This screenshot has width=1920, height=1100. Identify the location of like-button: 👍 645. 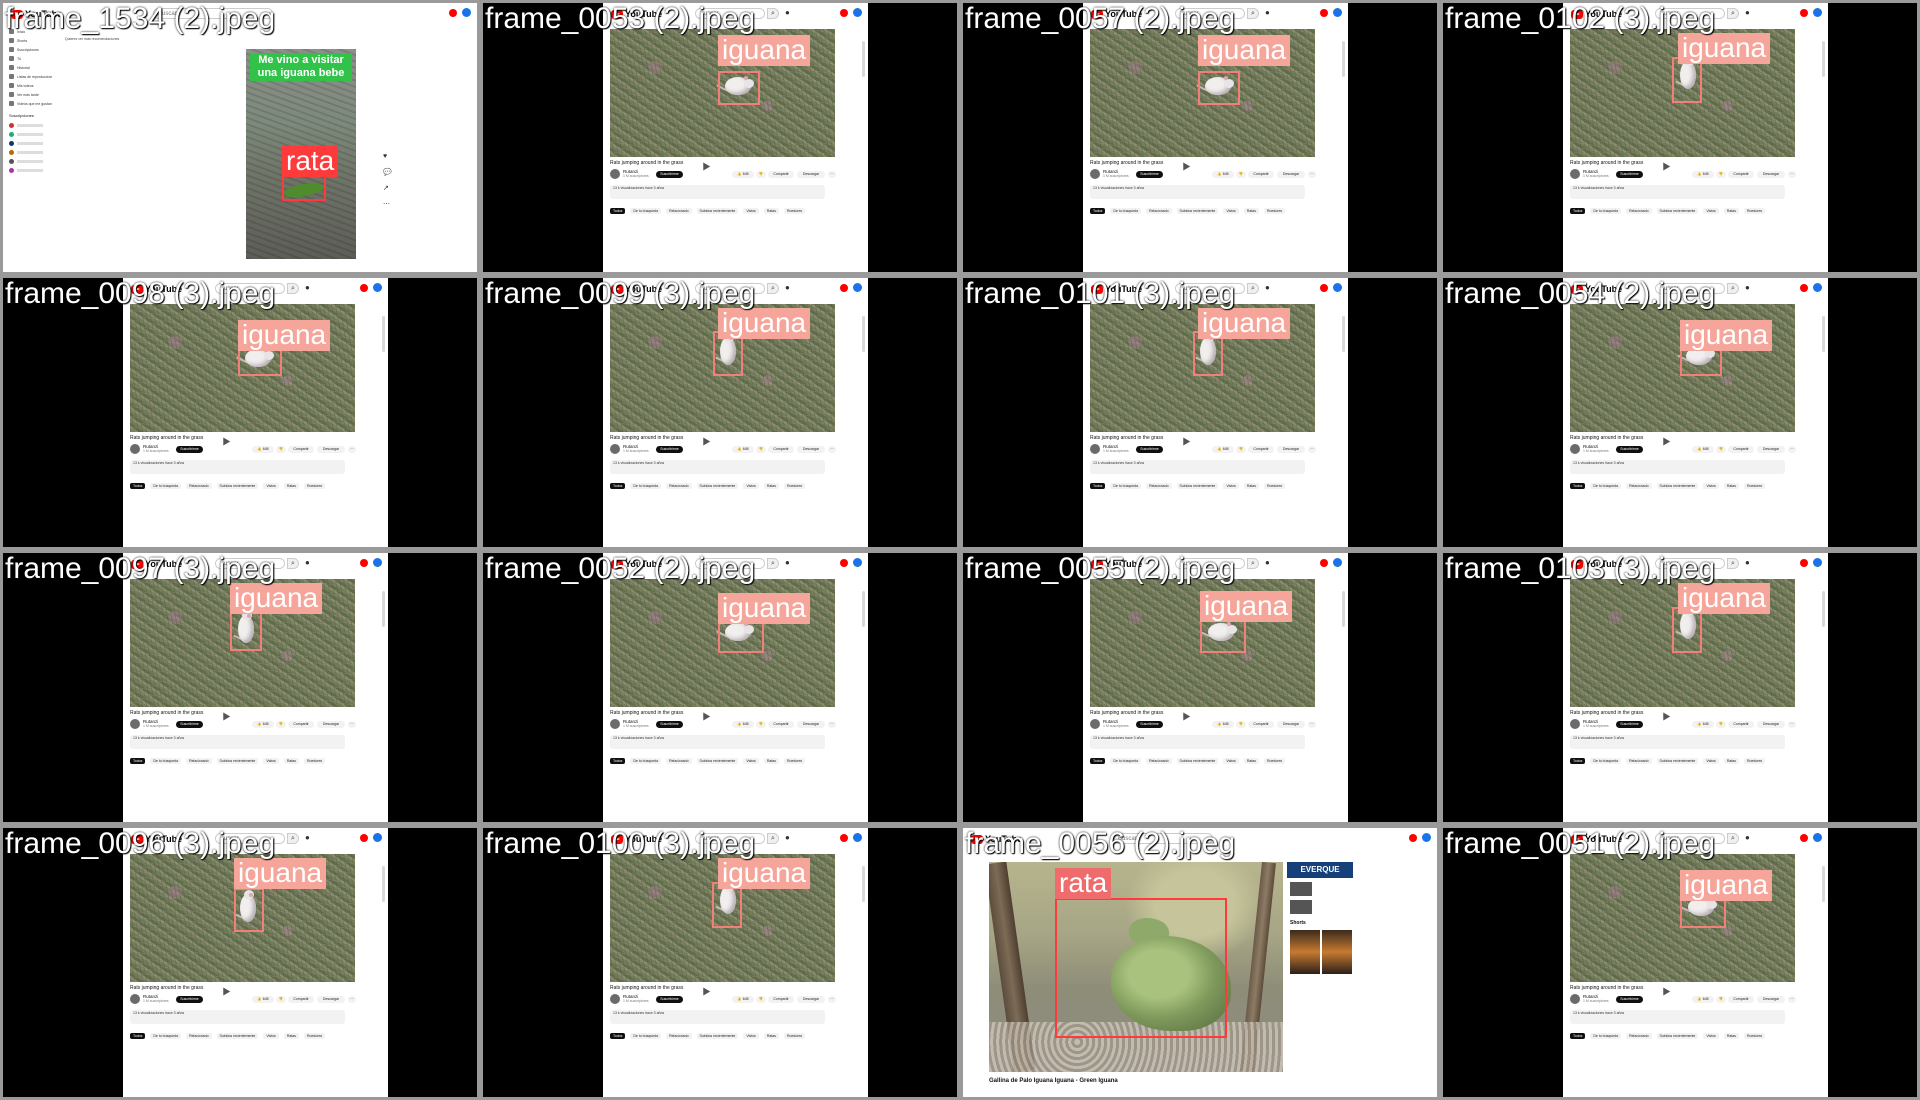
(743, 174).